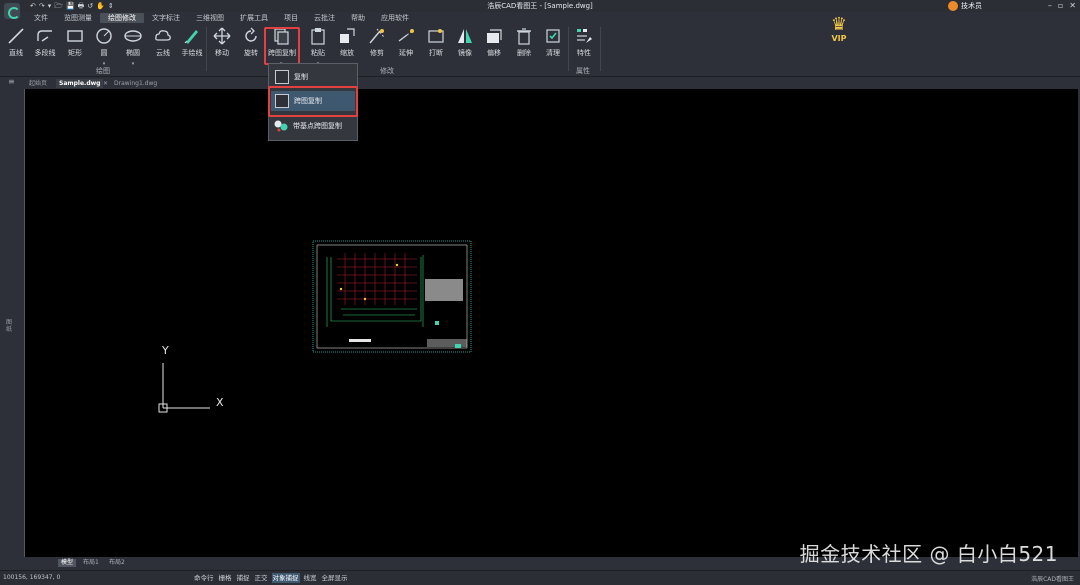  Describe the element at coordinates (465, 44) in the screenshot. I see `tool-mirror: 镜像` at that location.